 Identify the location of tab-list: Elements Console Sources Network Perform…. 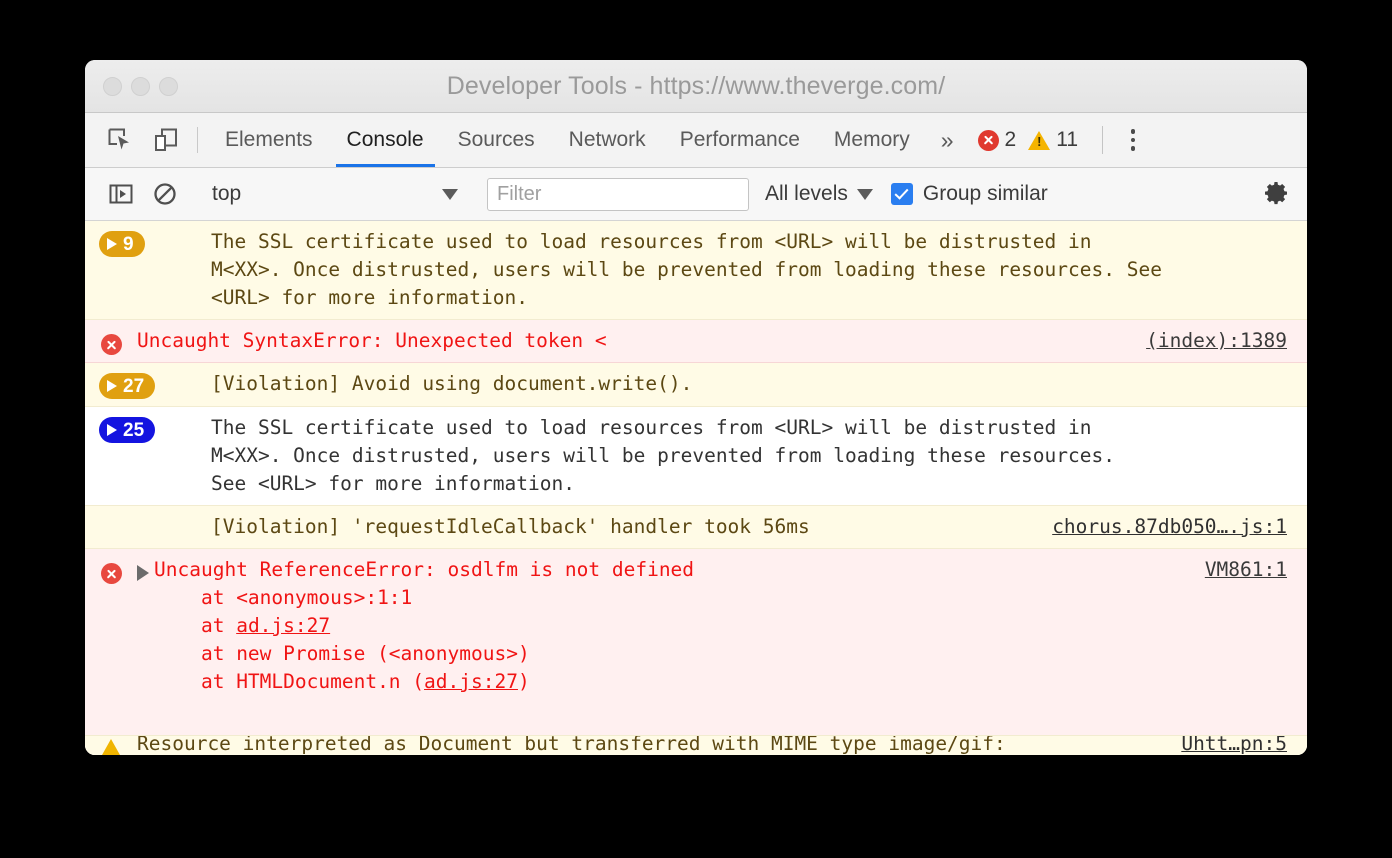
(567, 140).